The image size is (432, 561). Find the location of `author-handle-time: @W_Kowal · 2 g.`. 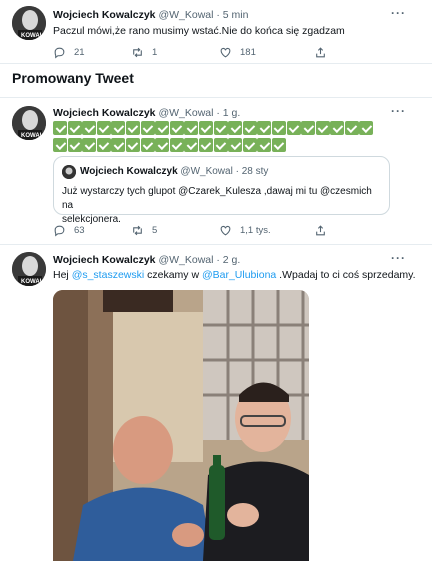

author-handle-time: @W_Kowal · 2 g. is located at coordinates (199, 260).